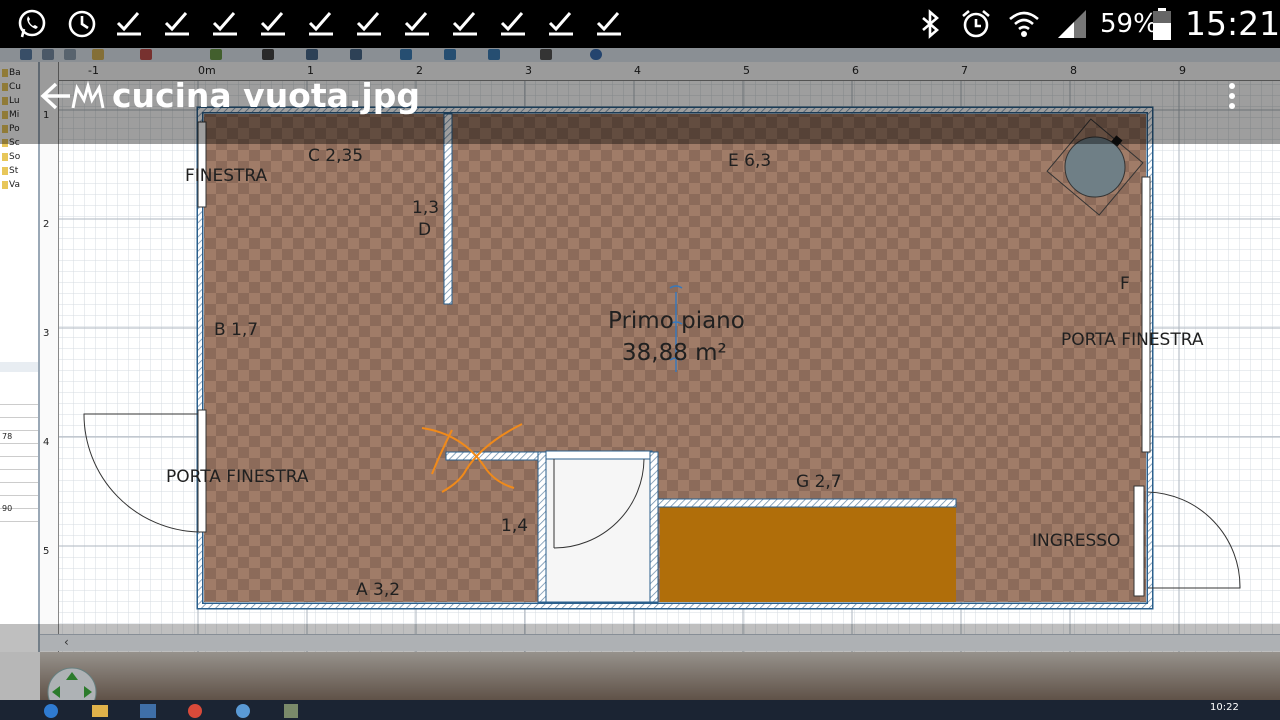  I want to click on back-arrow-icon, so click(55, 96).